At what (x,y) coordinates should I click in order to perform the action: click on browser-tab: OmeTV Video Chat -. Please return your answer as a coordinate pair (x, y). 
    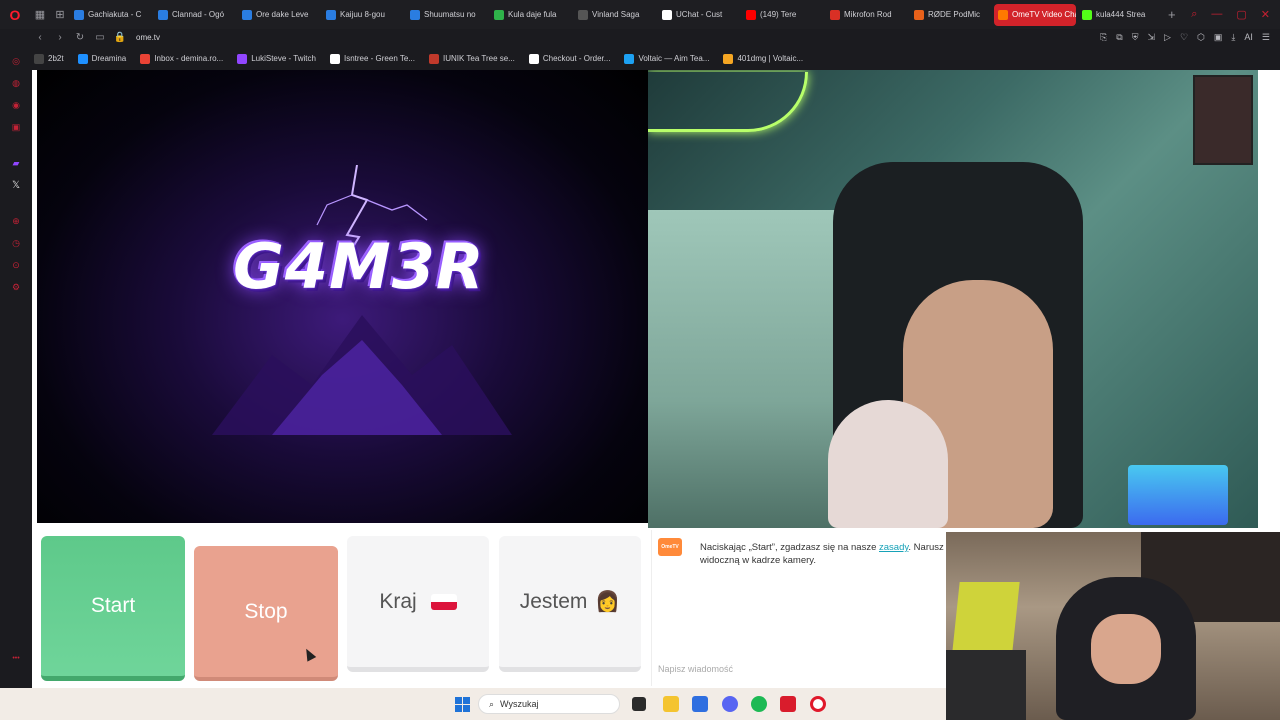
    Looking at the image, I should click on (1035, 14).